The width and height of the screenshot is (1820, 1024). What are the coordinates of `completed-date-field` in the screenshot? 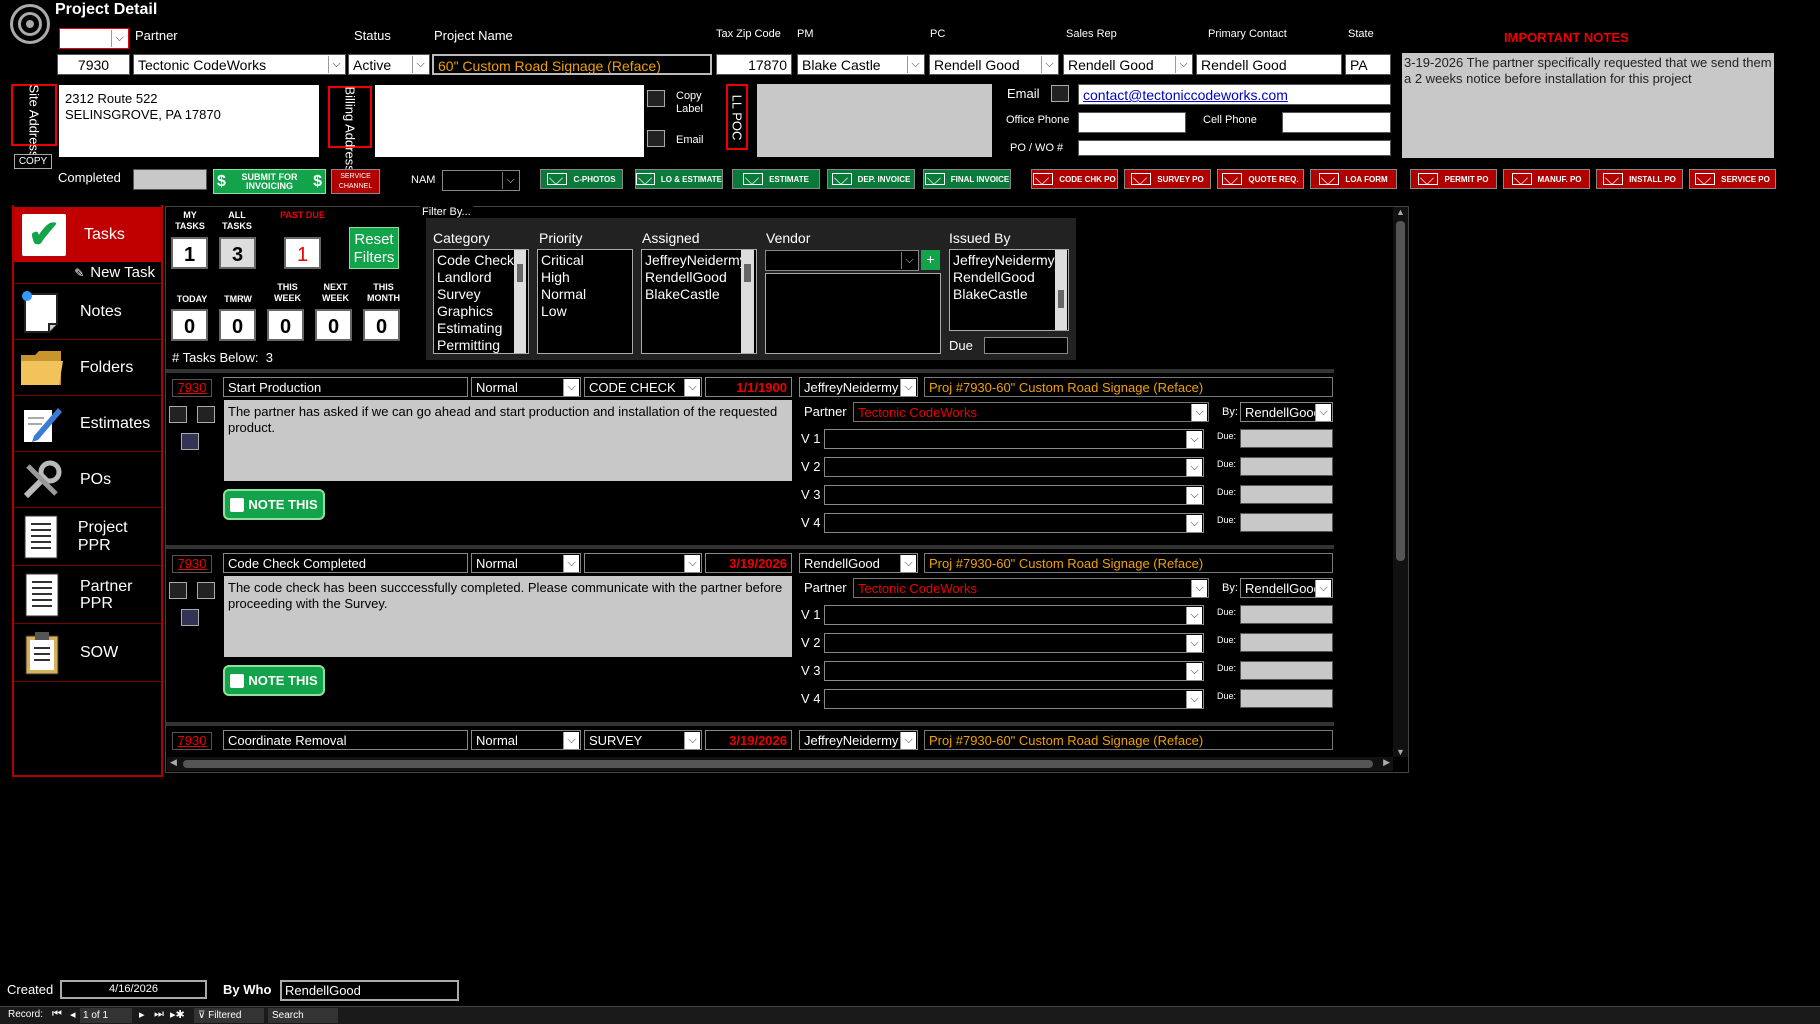 It's located at (170, 179).